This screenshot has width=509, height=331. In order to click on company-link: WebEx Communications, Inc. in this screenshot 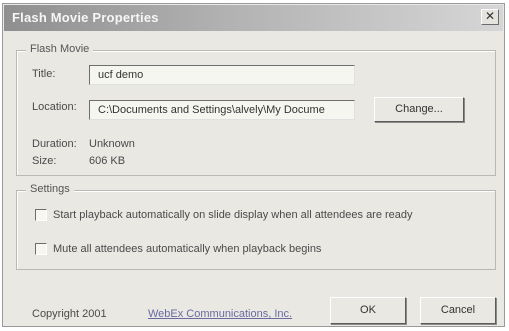, I will do `click(220, 314)`.